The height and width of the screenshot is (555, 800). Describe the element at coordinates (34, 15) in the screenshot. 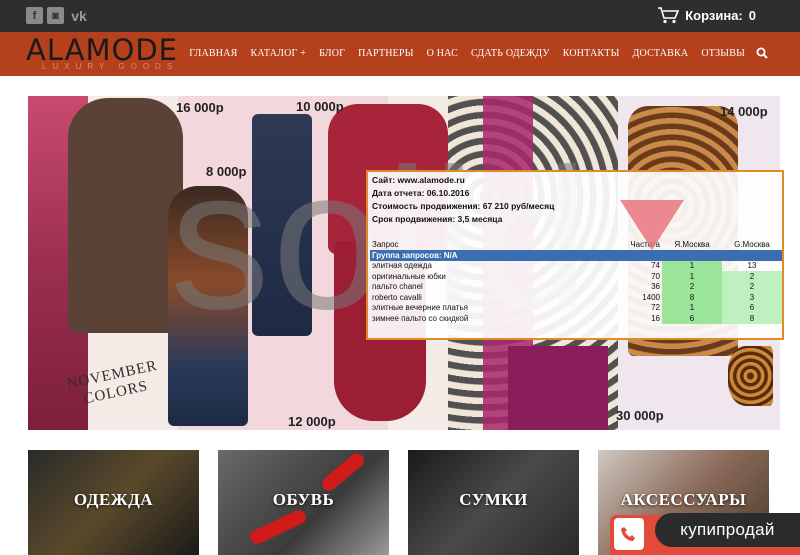

I see `facebook-icon: f` at that location.